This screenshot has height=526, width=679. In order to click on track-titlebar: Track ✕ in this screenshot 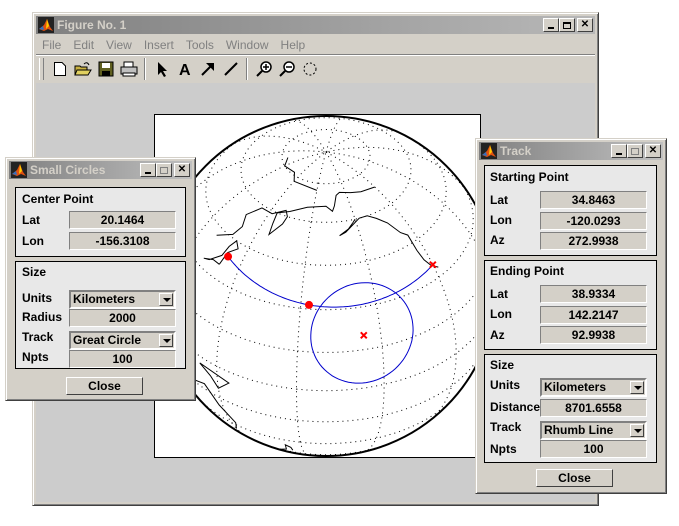, I will do `click(571, 151)`.